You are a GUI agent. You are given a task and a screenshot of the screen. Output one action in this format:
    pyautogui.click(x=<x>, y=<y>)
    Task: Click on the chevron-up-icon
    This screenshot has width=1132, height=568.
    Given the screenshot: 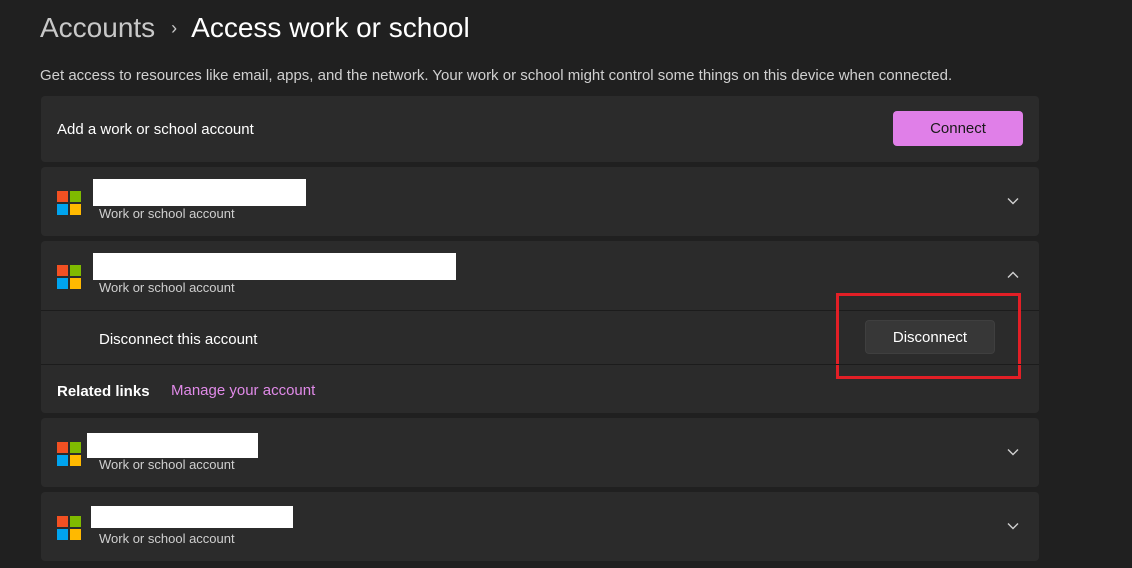 What is the action you would take?
    pyautogui.click(x=1013, y=275)
    